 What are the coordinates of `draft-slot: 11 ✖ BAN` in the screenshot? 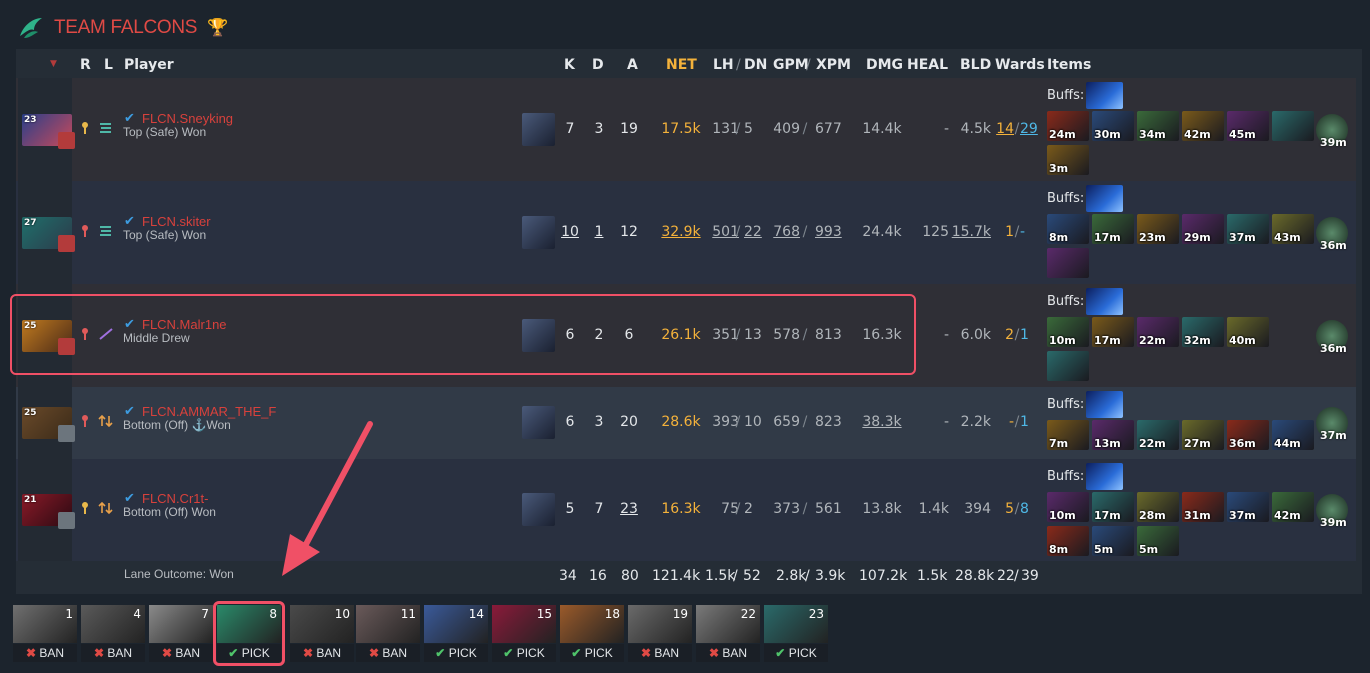 It's located at (388, 633).